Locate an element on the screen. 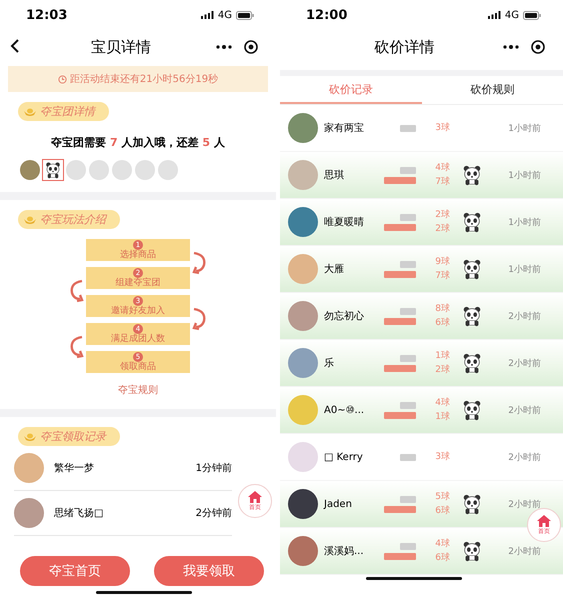 Image resolution: width=563 pixels, height=600 pixels. step-label: 满足成团人数 is located at coordinates (138, 339).